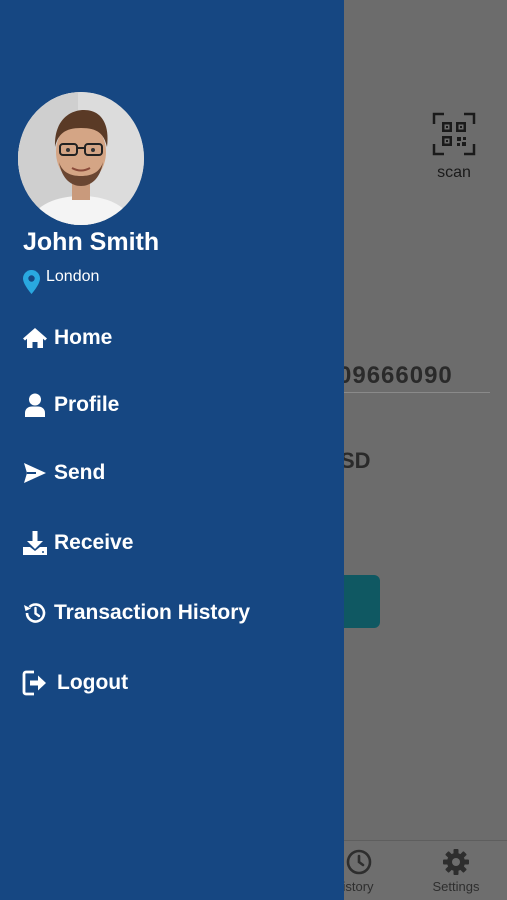  I want to click on menu-item-receive: Receive, so click(77, 543).